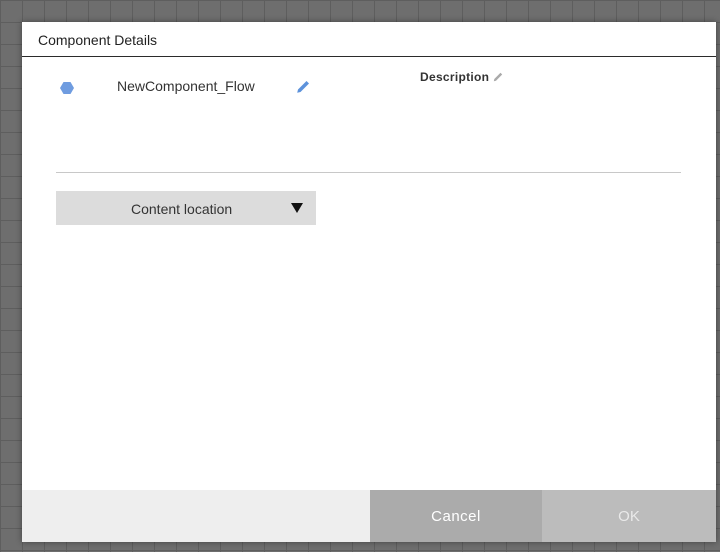 The image size is (720, 552). I want to click on section-divider, so click(368, 172).